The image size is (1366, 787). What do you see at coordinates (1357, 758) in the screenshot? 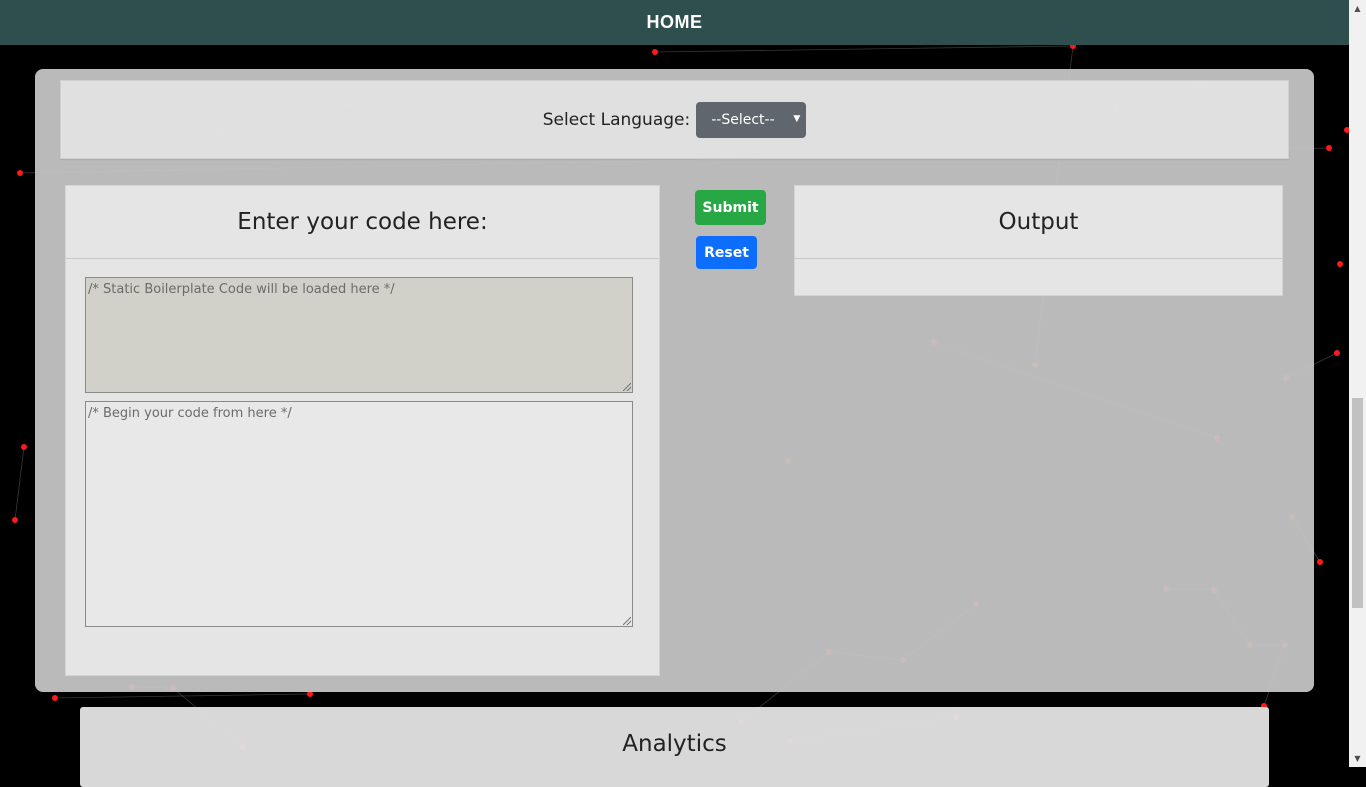
I see `scroll-down-arrow-icon: ▼` at bounding box center [1357, 758].